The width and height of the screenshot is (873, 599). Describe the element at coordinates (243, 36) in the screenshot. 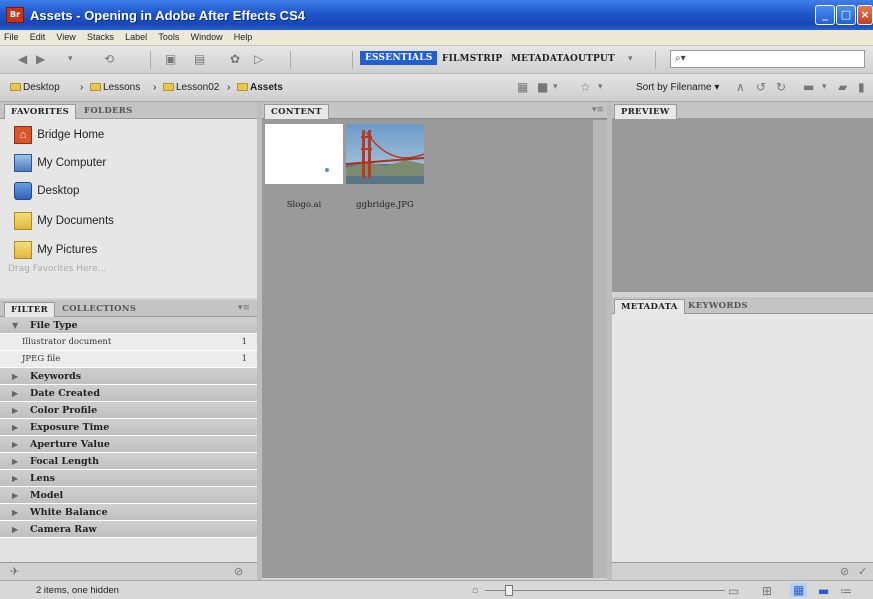

I see `menu-help: Help` at that location.